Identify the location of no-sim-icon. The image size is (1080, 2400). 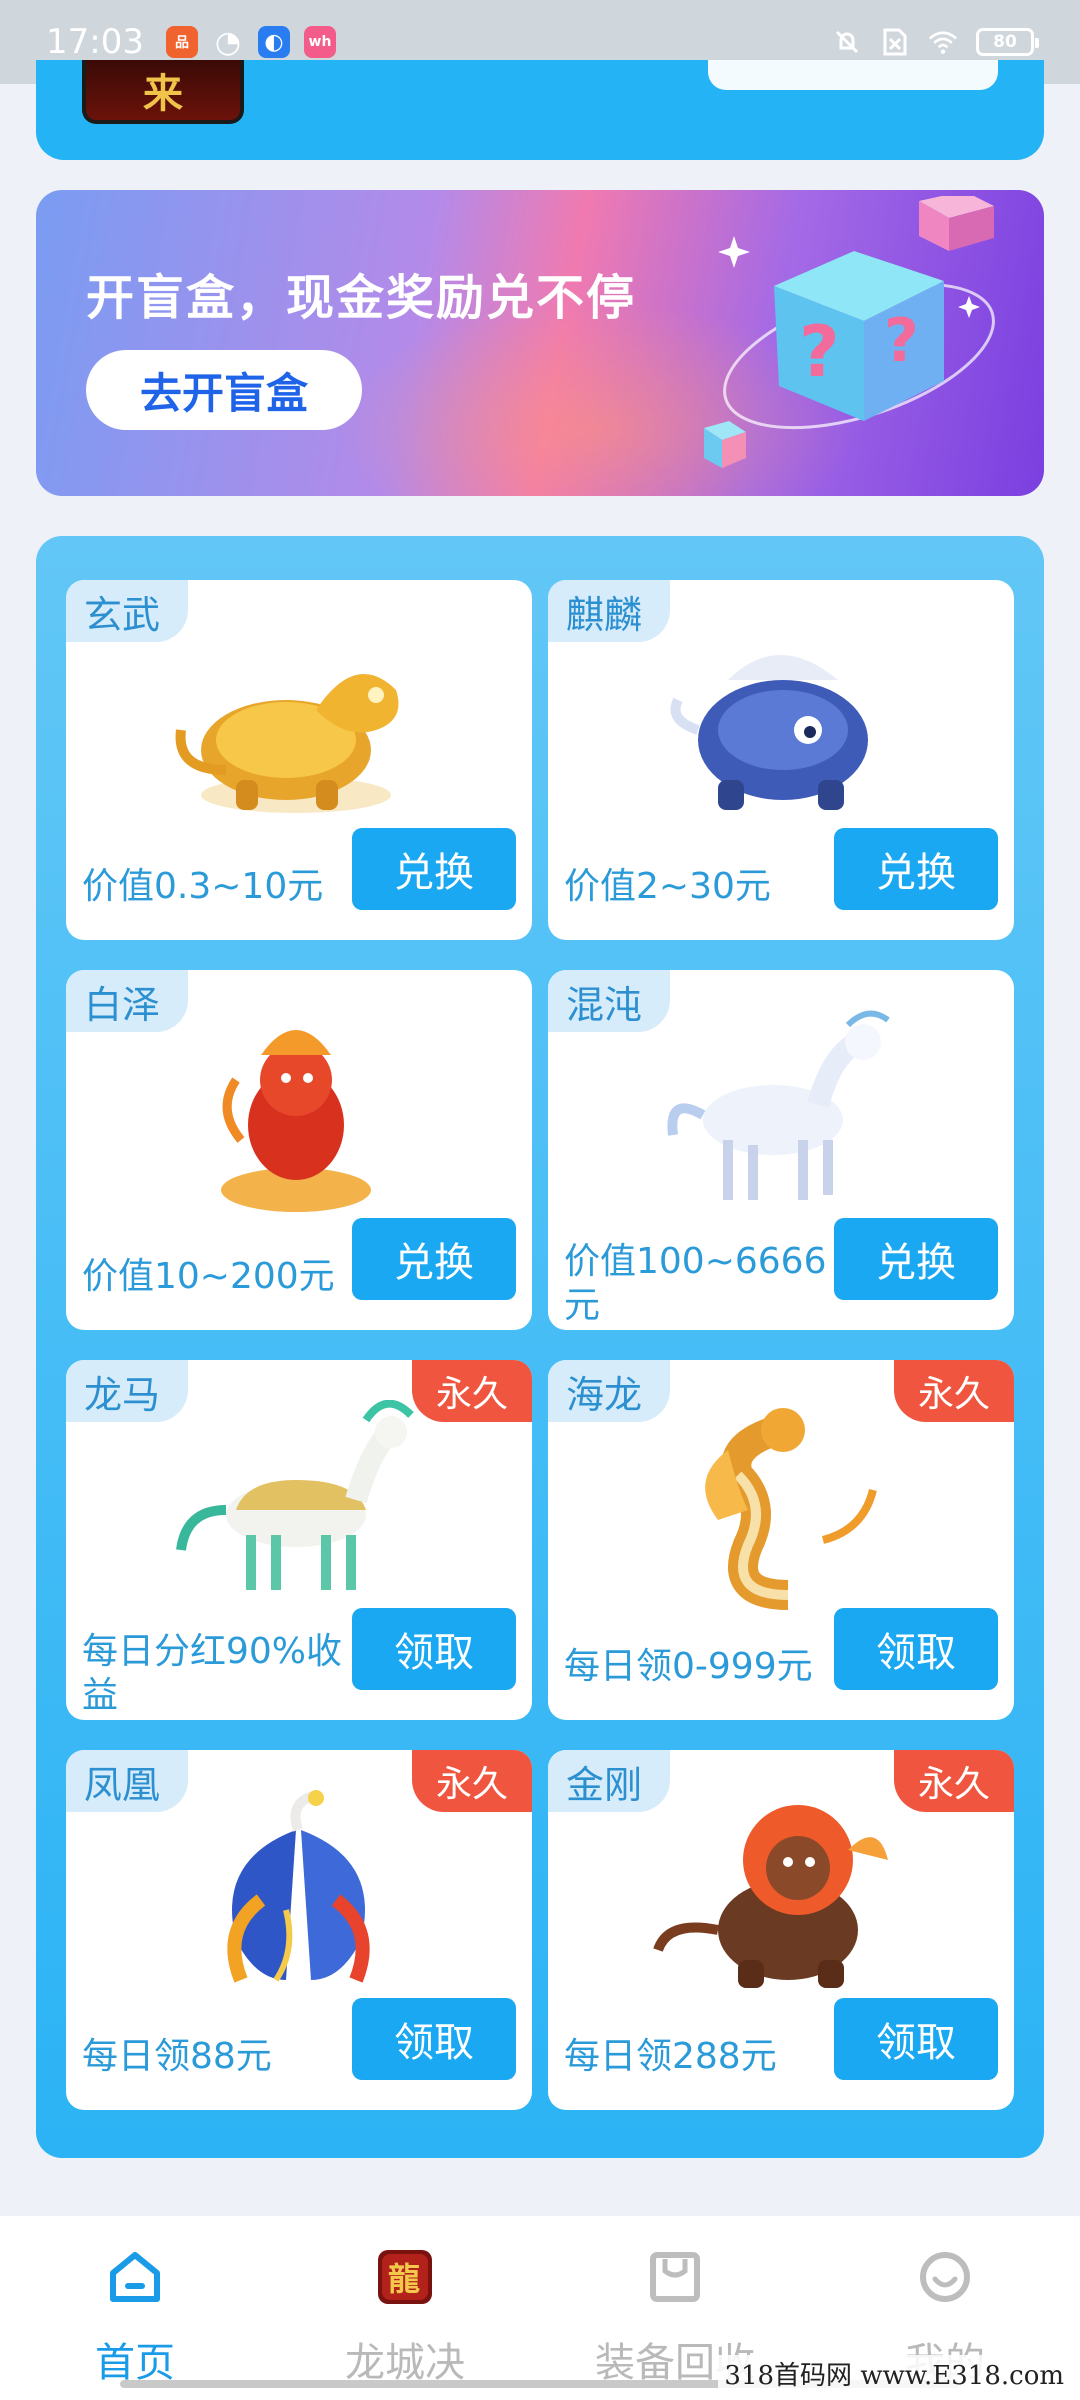
(895, 42).